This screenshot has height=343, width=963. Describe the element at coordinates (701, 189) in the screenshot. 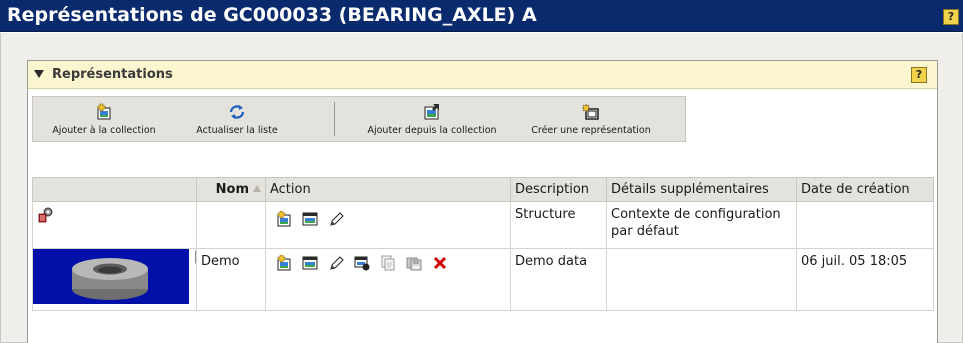

I see `column-header-details: Détails supplémentaires` at that location.